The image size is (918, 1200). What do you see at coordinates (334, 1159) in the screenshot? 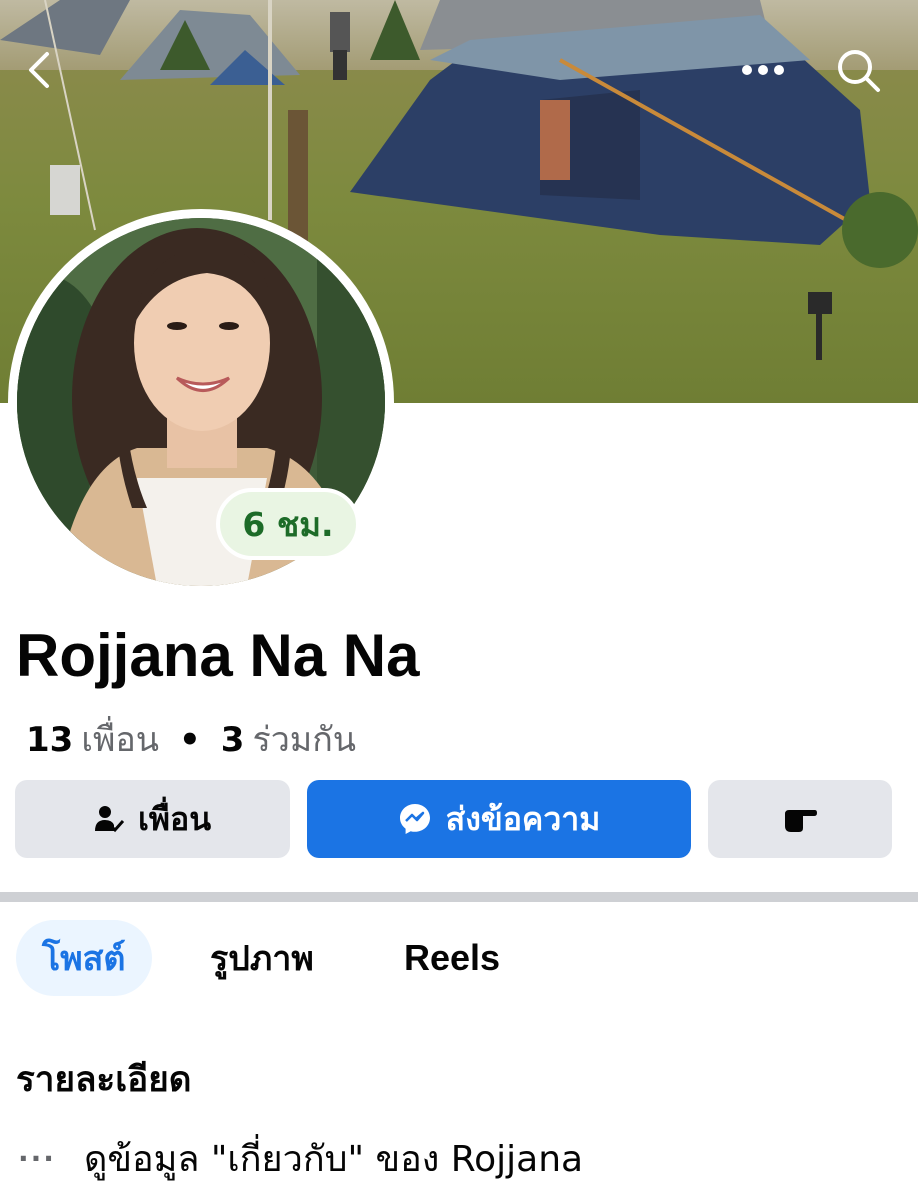
I see `about-info-text: ดูข้อมูล "เกี่ยวกับ" ของ Rojjana` at bounding box center [334, 1159].